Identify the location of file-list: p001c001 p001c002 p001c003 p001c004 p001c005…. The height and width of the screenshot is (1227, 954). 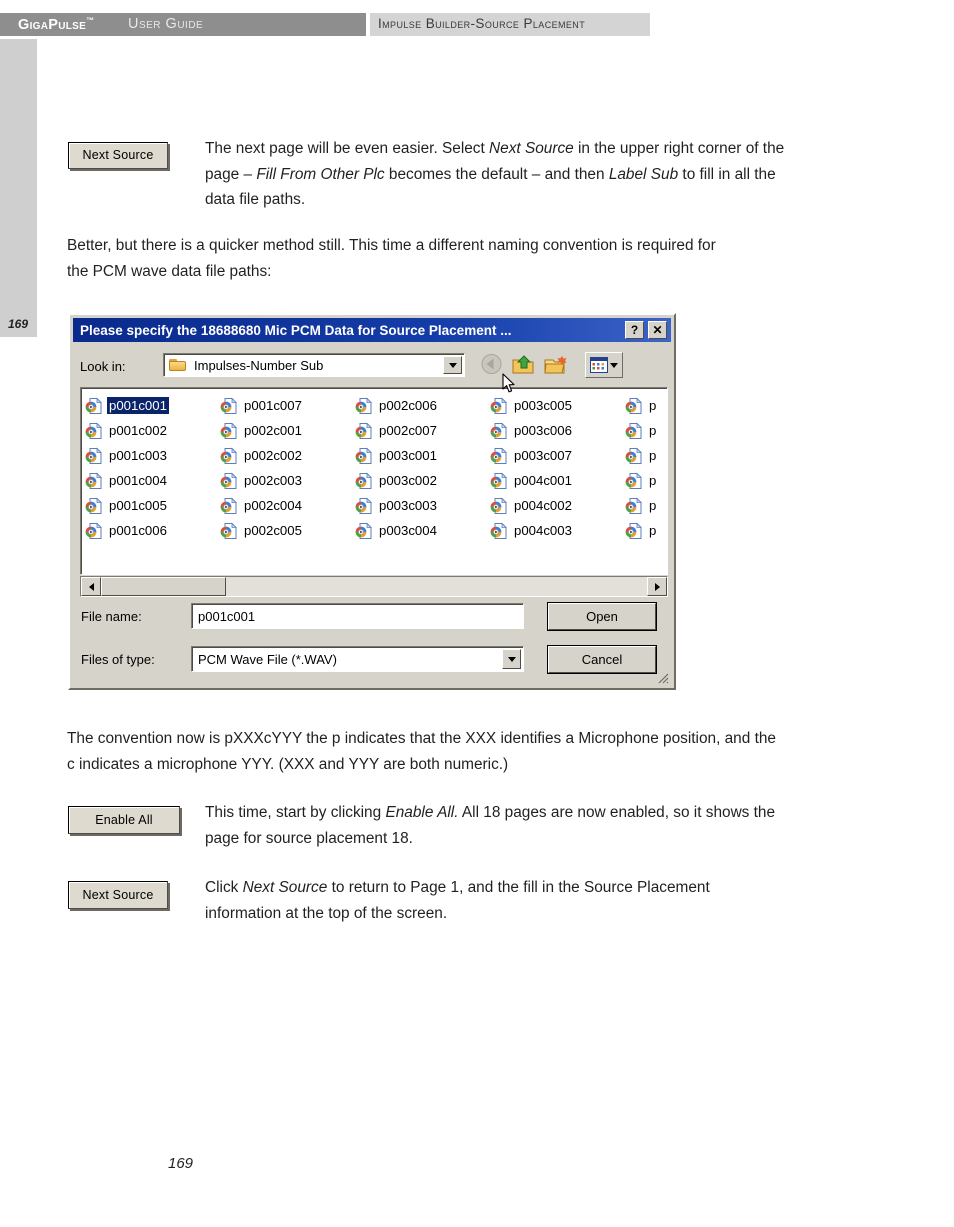
(374, 481).